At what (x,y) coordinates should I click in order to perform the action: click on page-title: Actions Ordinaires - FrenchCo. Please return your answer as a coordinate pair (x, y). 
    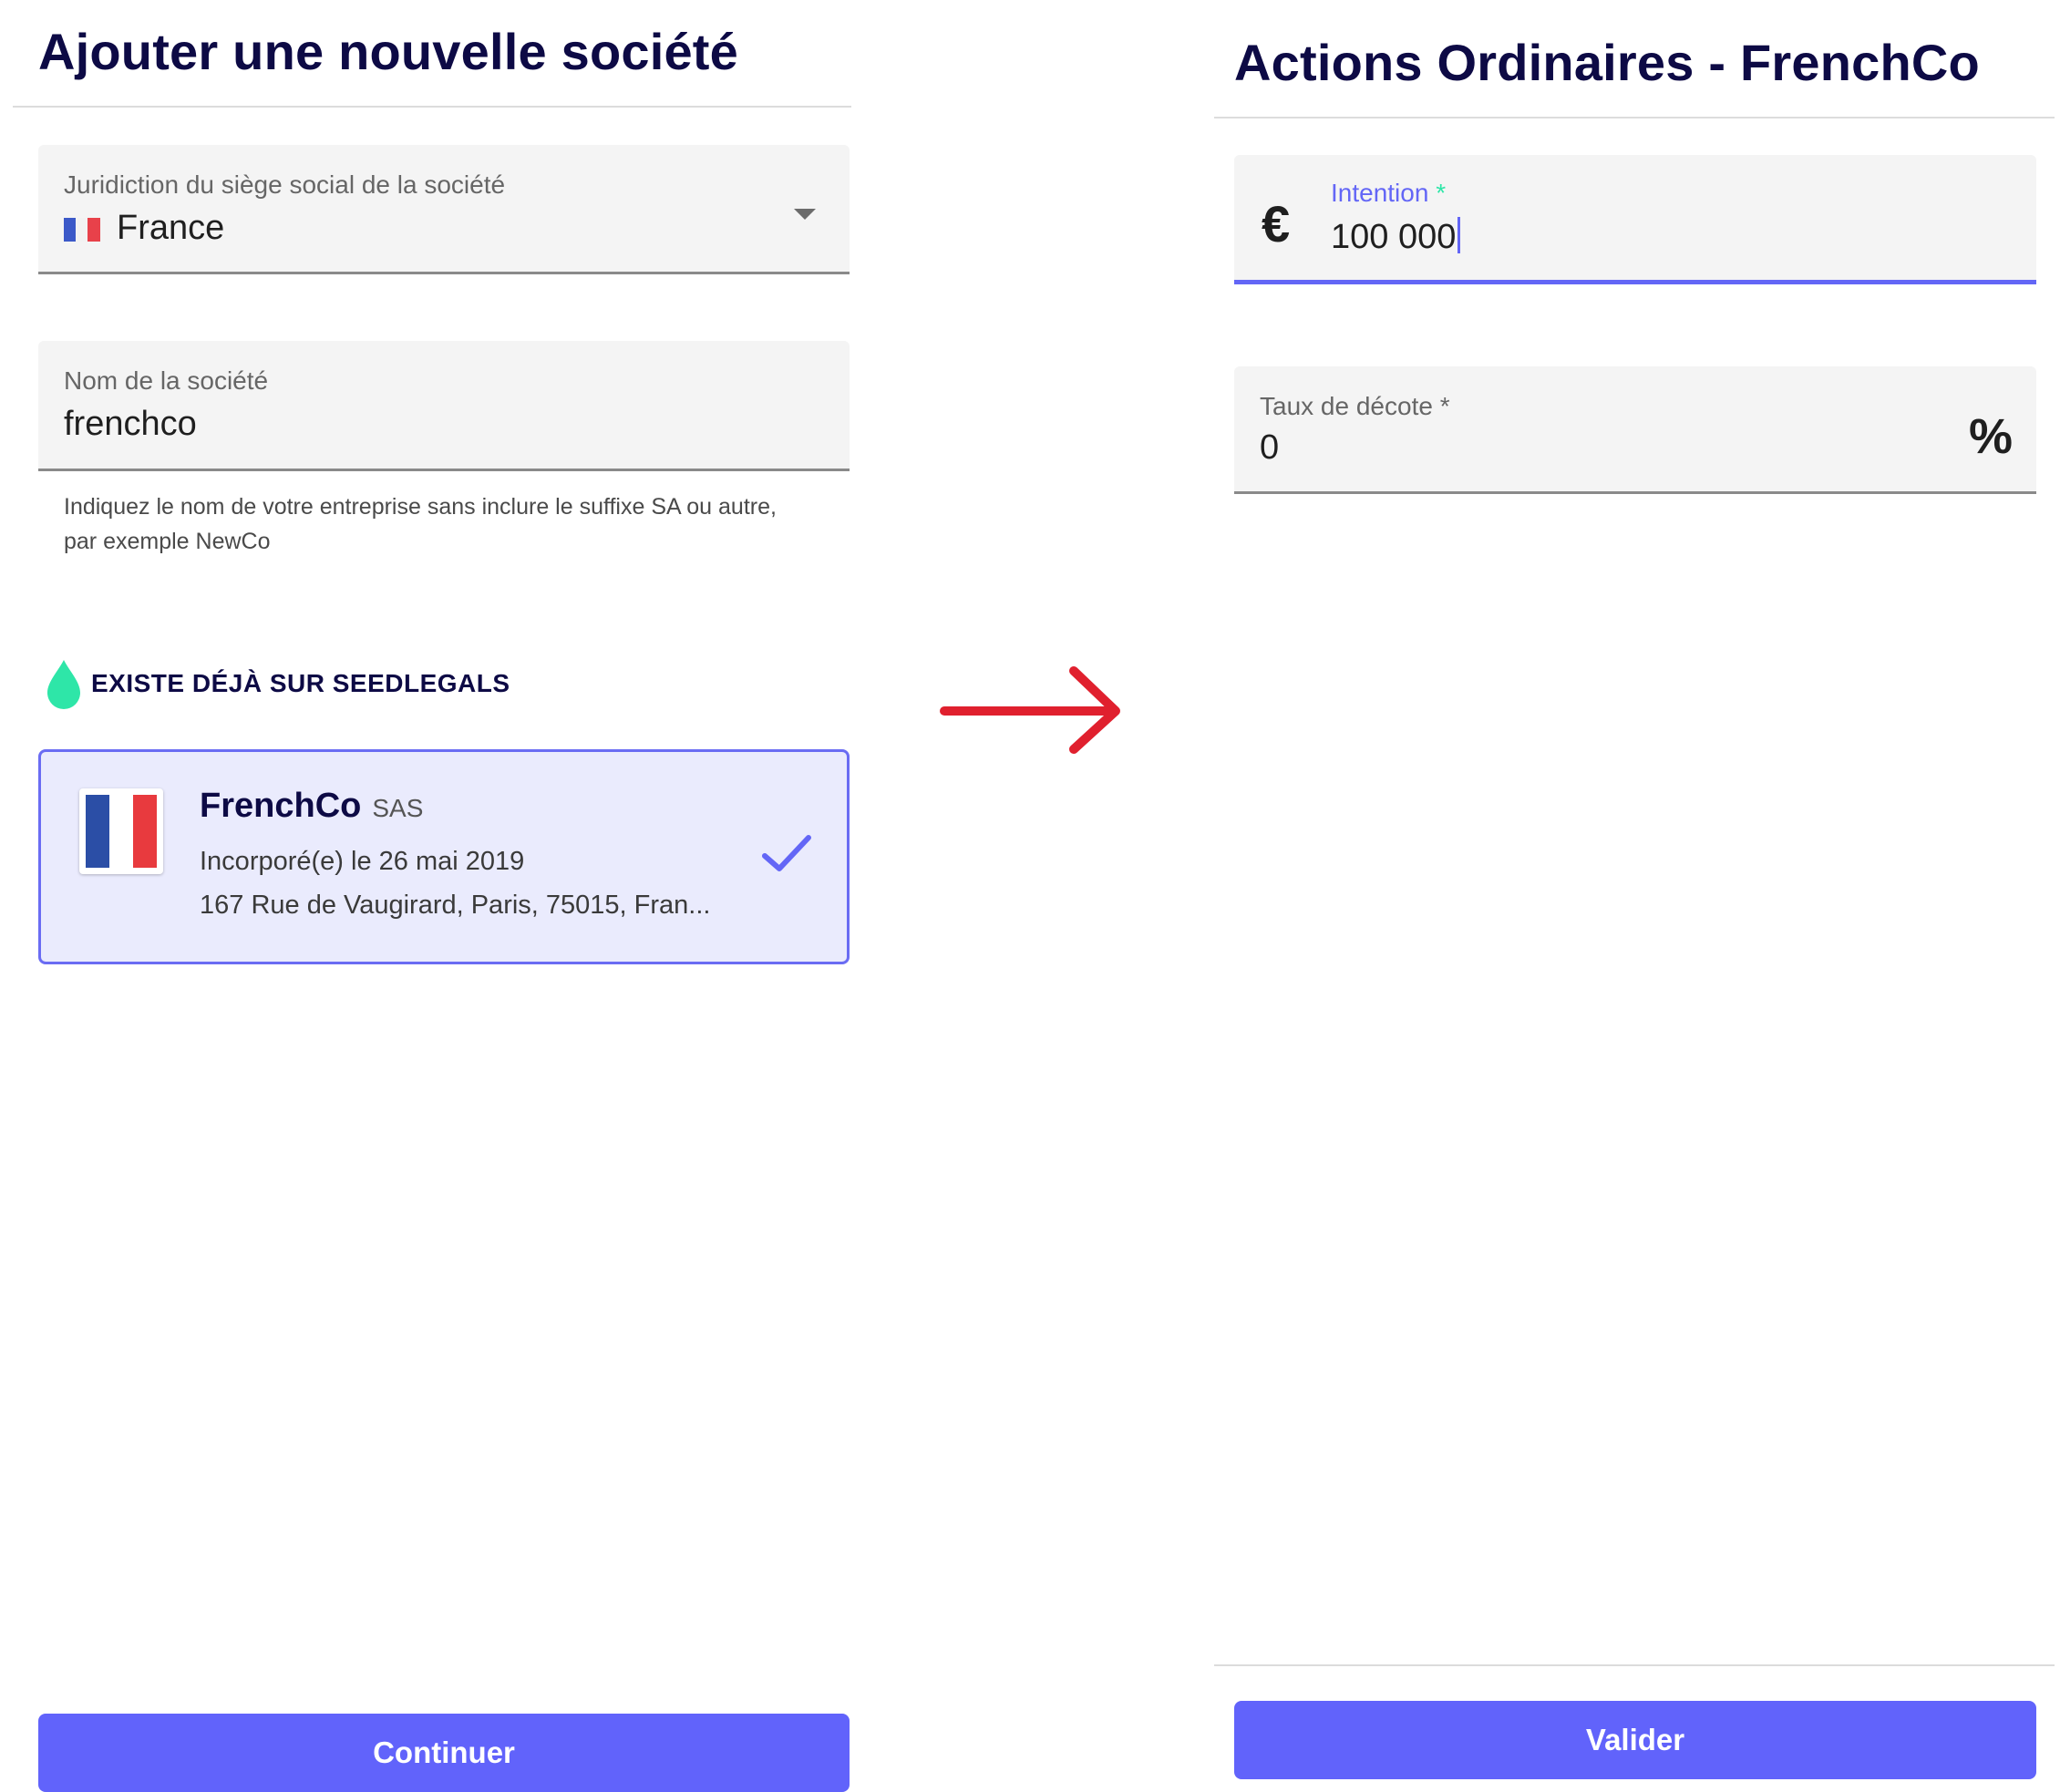
    Looking at the image, I should click on (1607, 62).